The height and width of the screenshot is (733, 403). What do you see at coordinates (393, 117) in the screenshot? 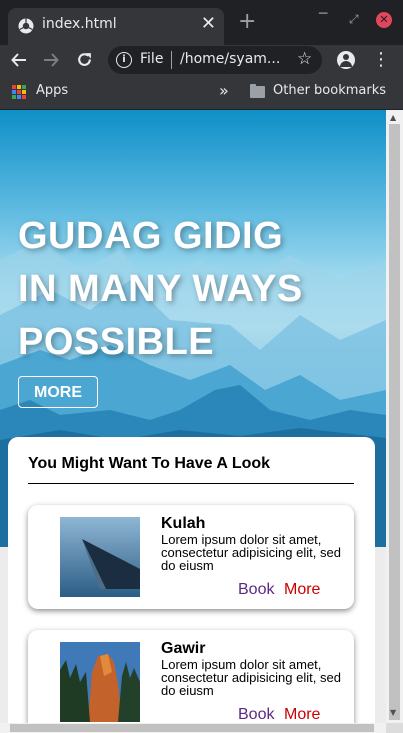
I see `scroll-up-icon: ▲` at bounding box center [393, 117].